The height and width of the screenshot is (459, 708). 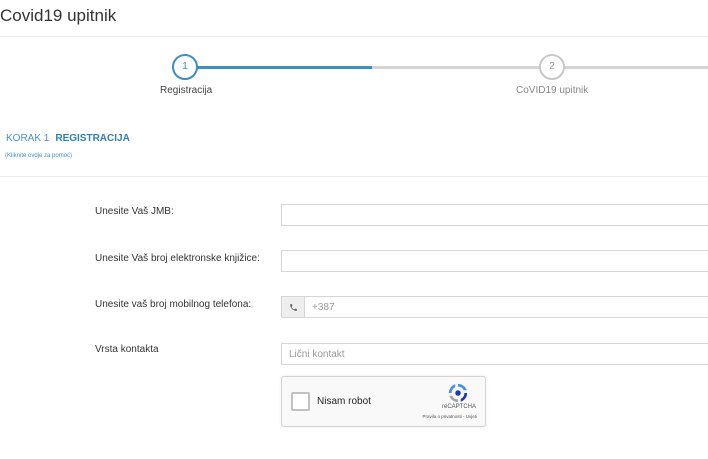 What do you see at coordinates (354, 36) in the screenshot?
I see `divider` at bounding box center [354, 36].